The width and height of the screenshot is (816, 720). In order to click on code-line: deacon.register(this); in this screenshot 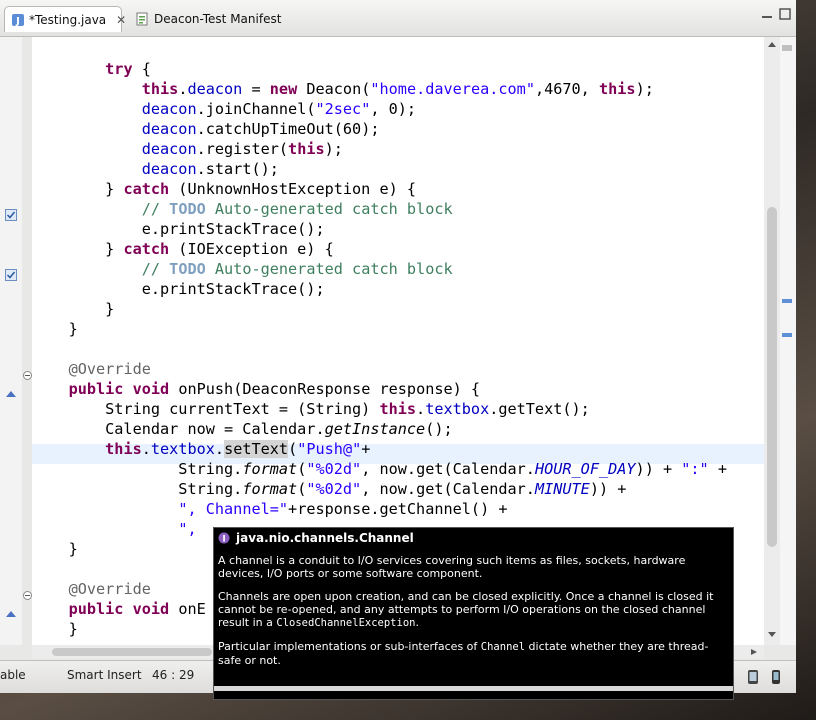, I will do `click(379, 149)`.